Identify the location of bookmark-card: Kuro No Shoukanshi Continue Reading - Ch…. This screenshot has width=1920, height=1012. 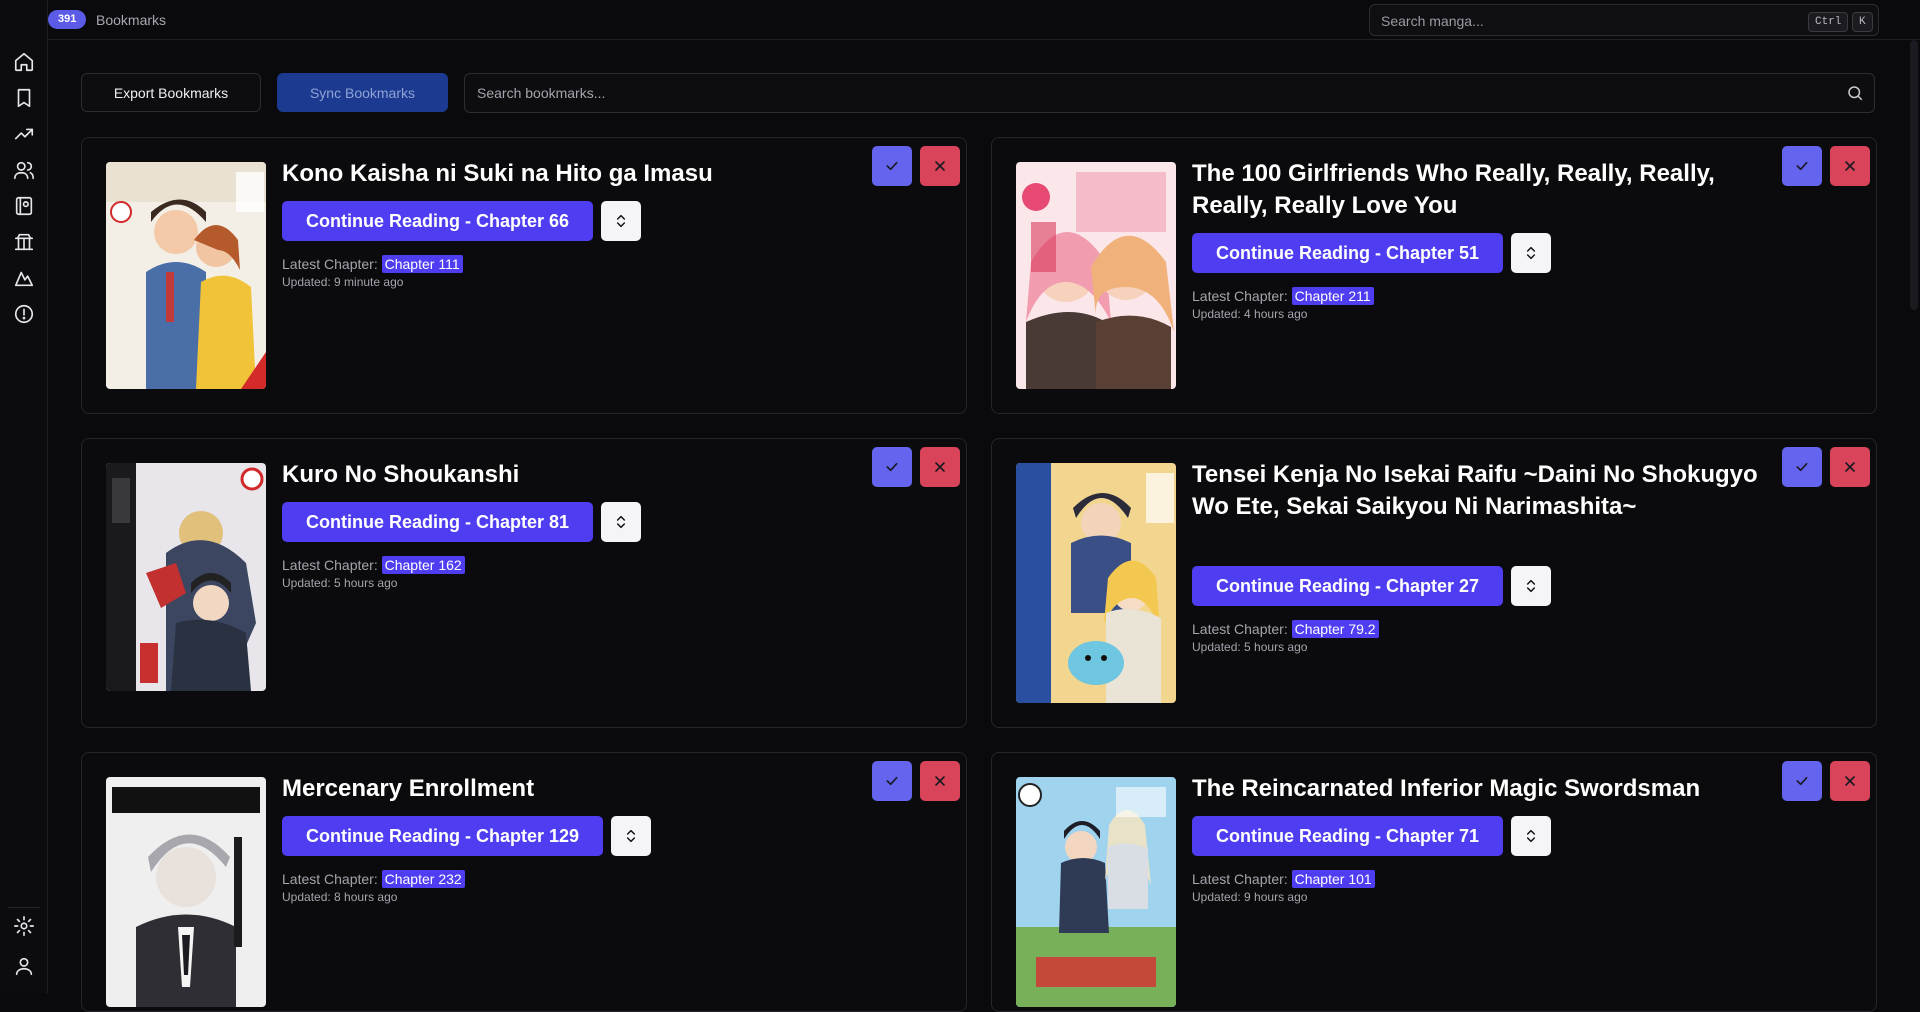
(524, 583).